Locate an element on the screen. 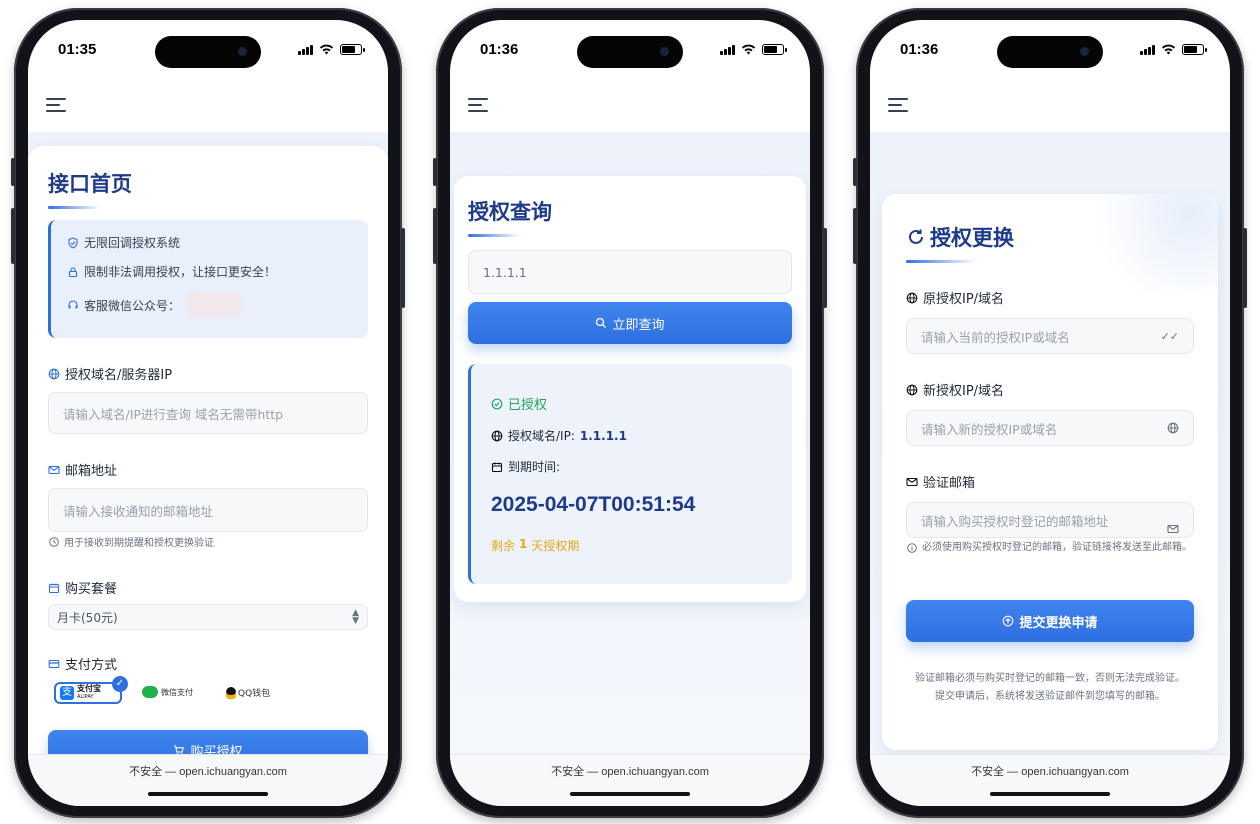 The height and width of the screenshot is (824, 1260). status-row: 已授权 is located at coordinates (641, 403).